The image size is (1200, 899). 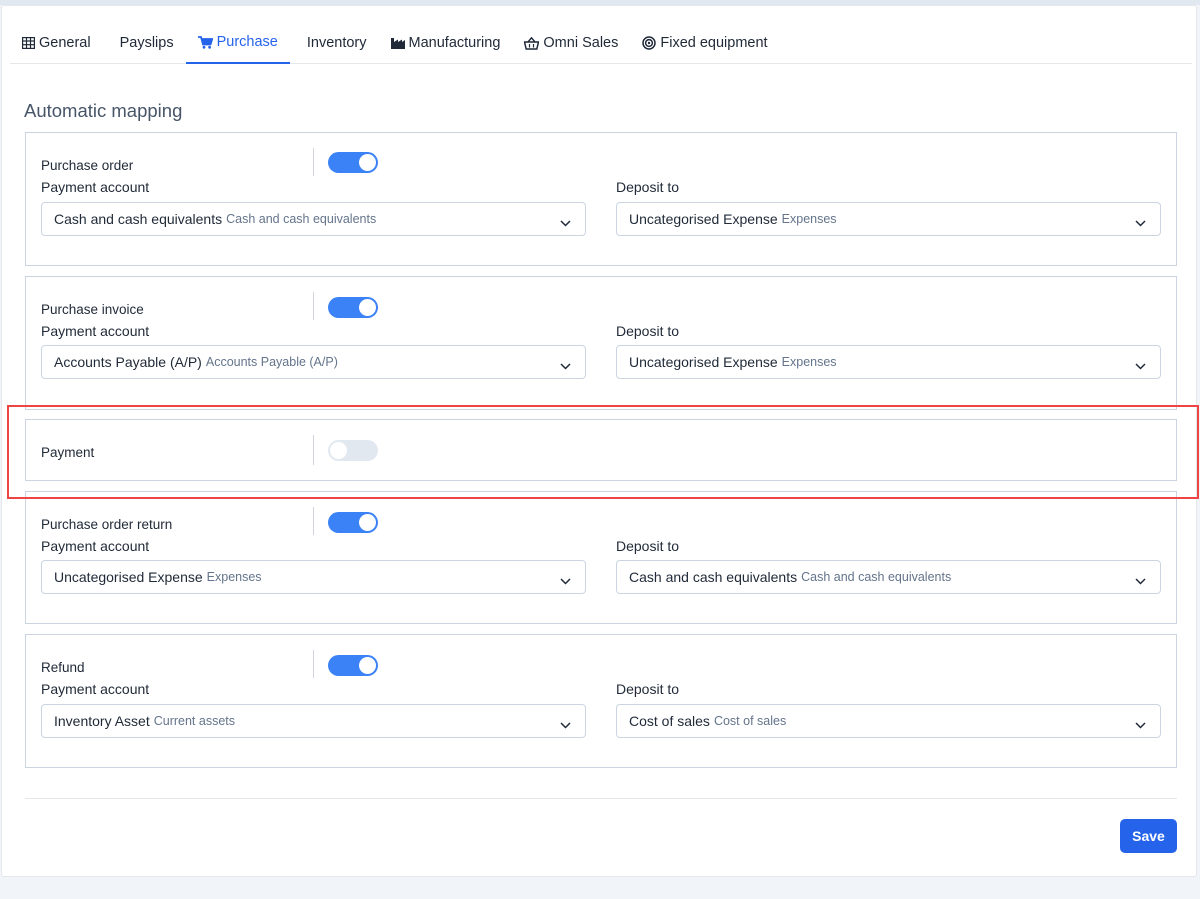 I want to click on tab-general: General, so click(x=56, y=43).